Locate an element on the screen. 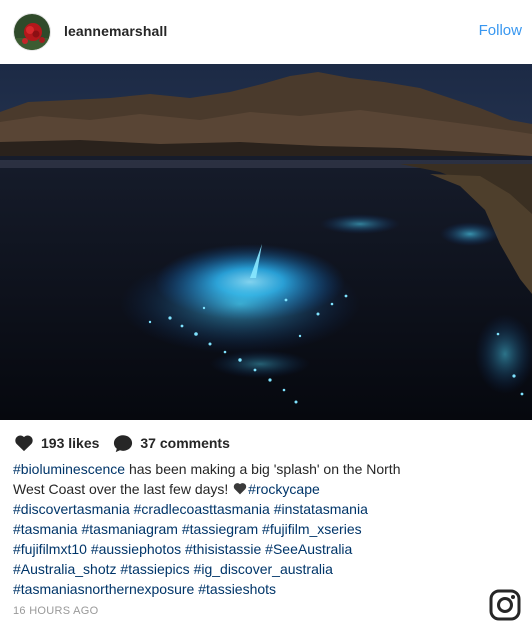 This screenshot has width=532, height=626. hashtag-link: #aussiephotos is located at coordinates (136, 549).